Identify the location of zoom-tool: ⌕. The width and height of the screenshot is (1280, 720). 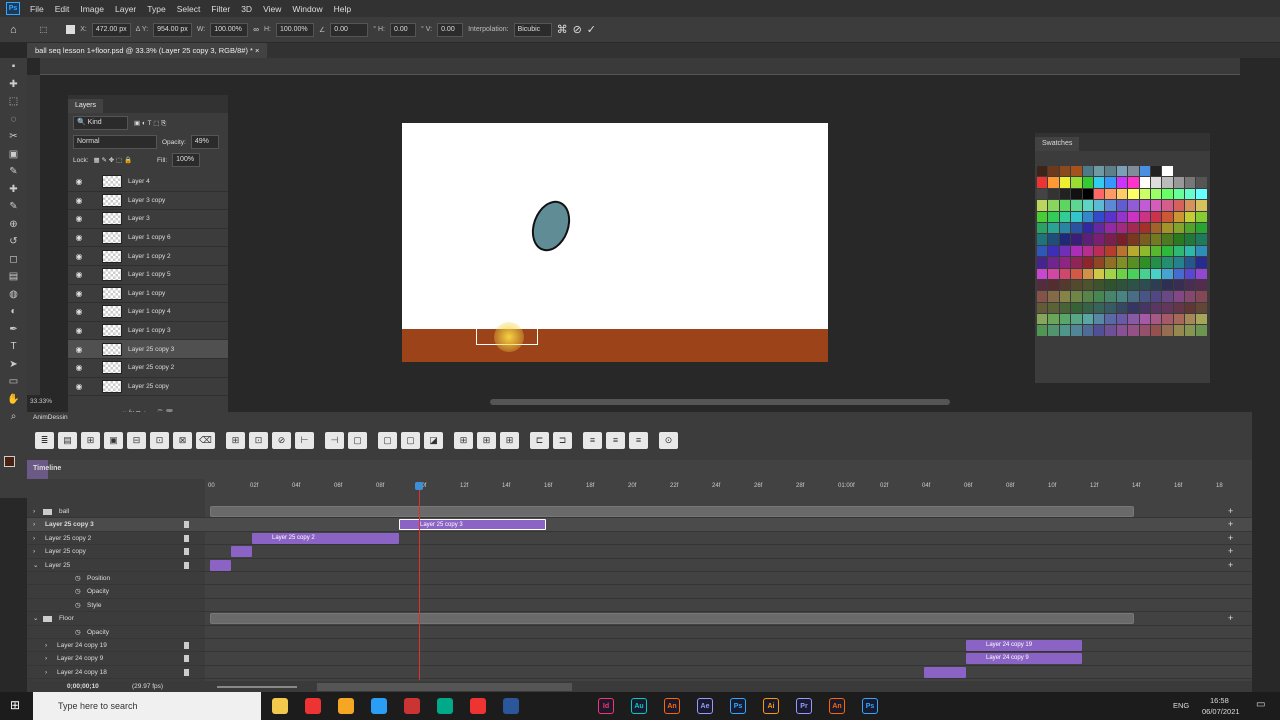
(13, 417).